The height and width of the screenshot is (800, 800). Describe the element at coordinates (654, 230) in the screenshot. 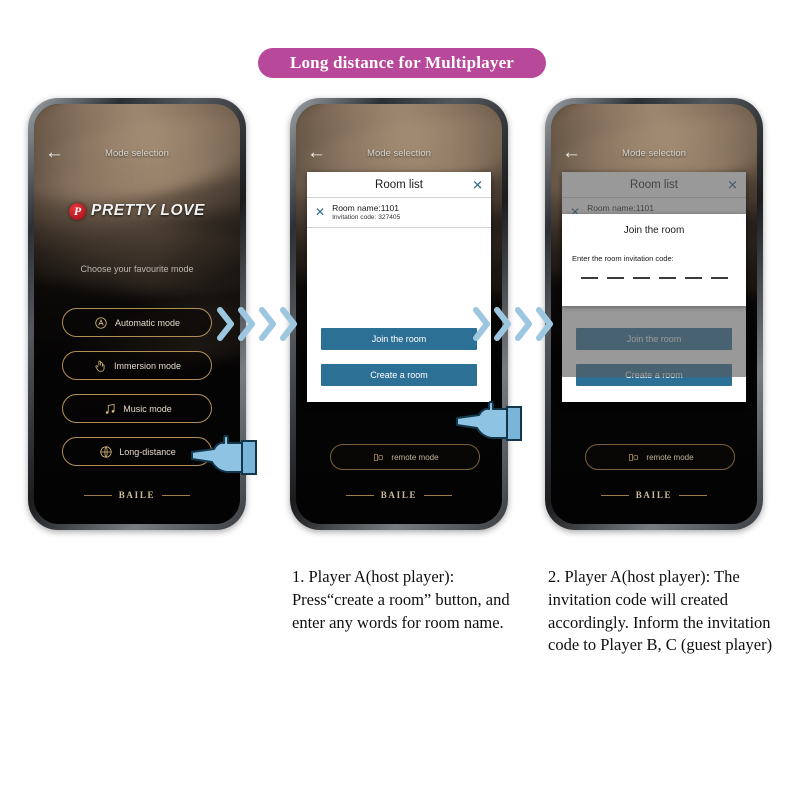

I see `join-room-title: Join the room` at that location.